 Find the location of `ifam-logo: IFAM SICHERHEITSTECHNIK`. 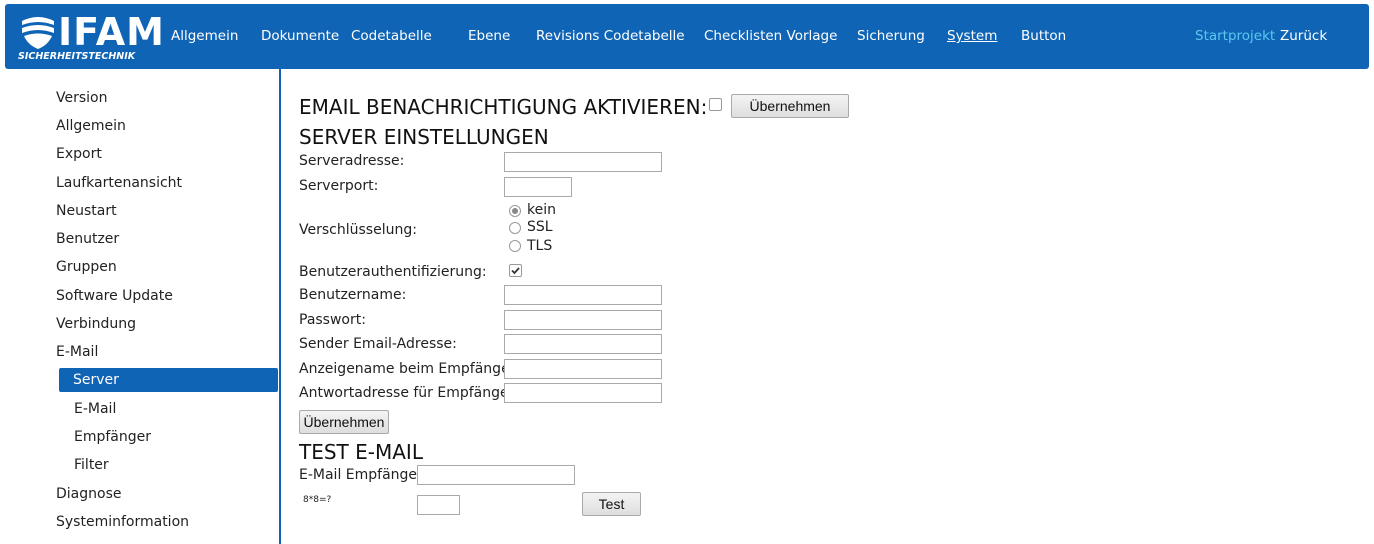

ifam-logo: IFAM SICHERHEITSTECHNIK is located at coordinates (91, 37).